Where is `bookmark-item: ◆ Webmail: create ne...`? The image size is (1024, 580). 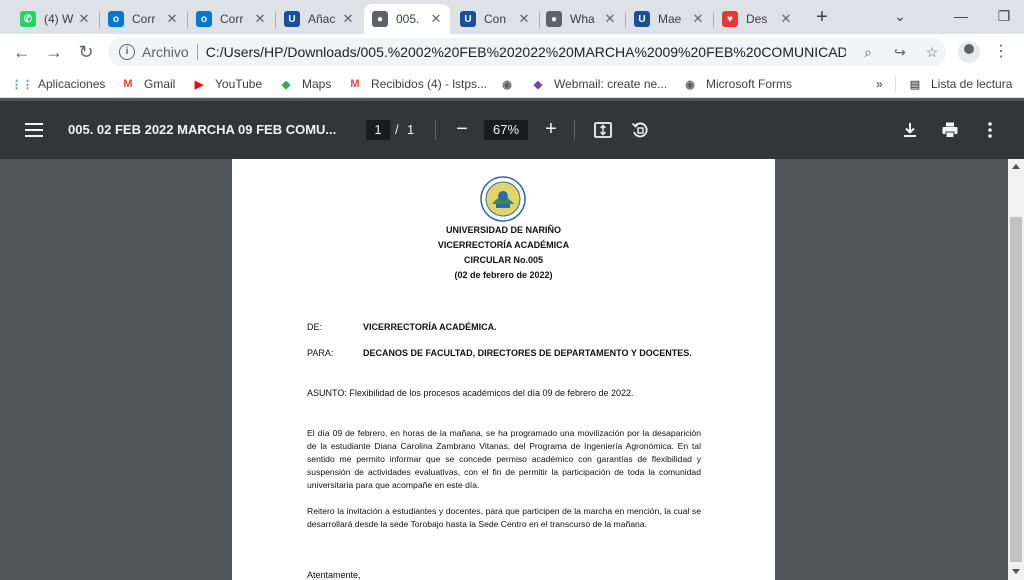 bookmark-item: ◆ Webmail: create ne... is located at coordinates (598, 84).